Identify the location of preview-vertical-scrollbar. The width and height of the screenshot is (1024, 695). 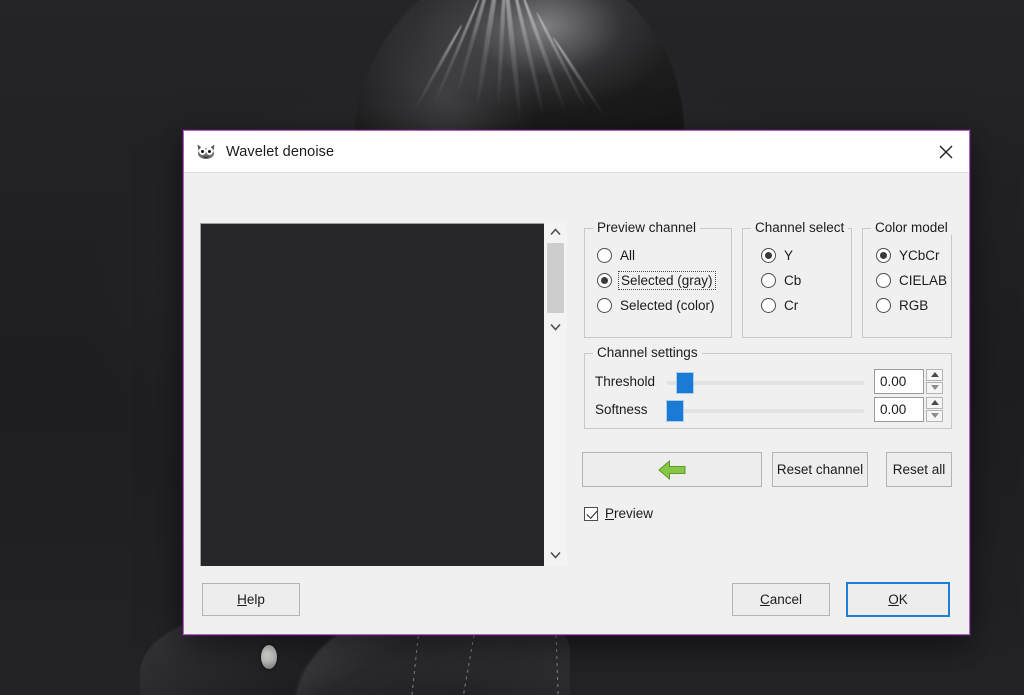
(555, 393).